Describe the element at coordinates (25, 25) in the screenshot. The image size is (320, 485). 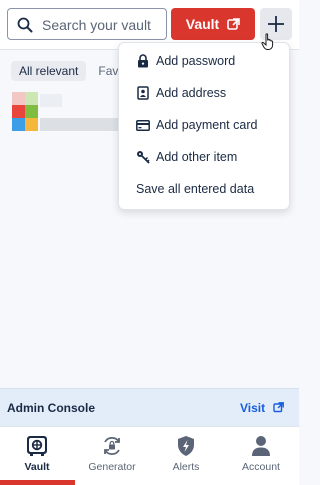
I see `search-icon` at that location.